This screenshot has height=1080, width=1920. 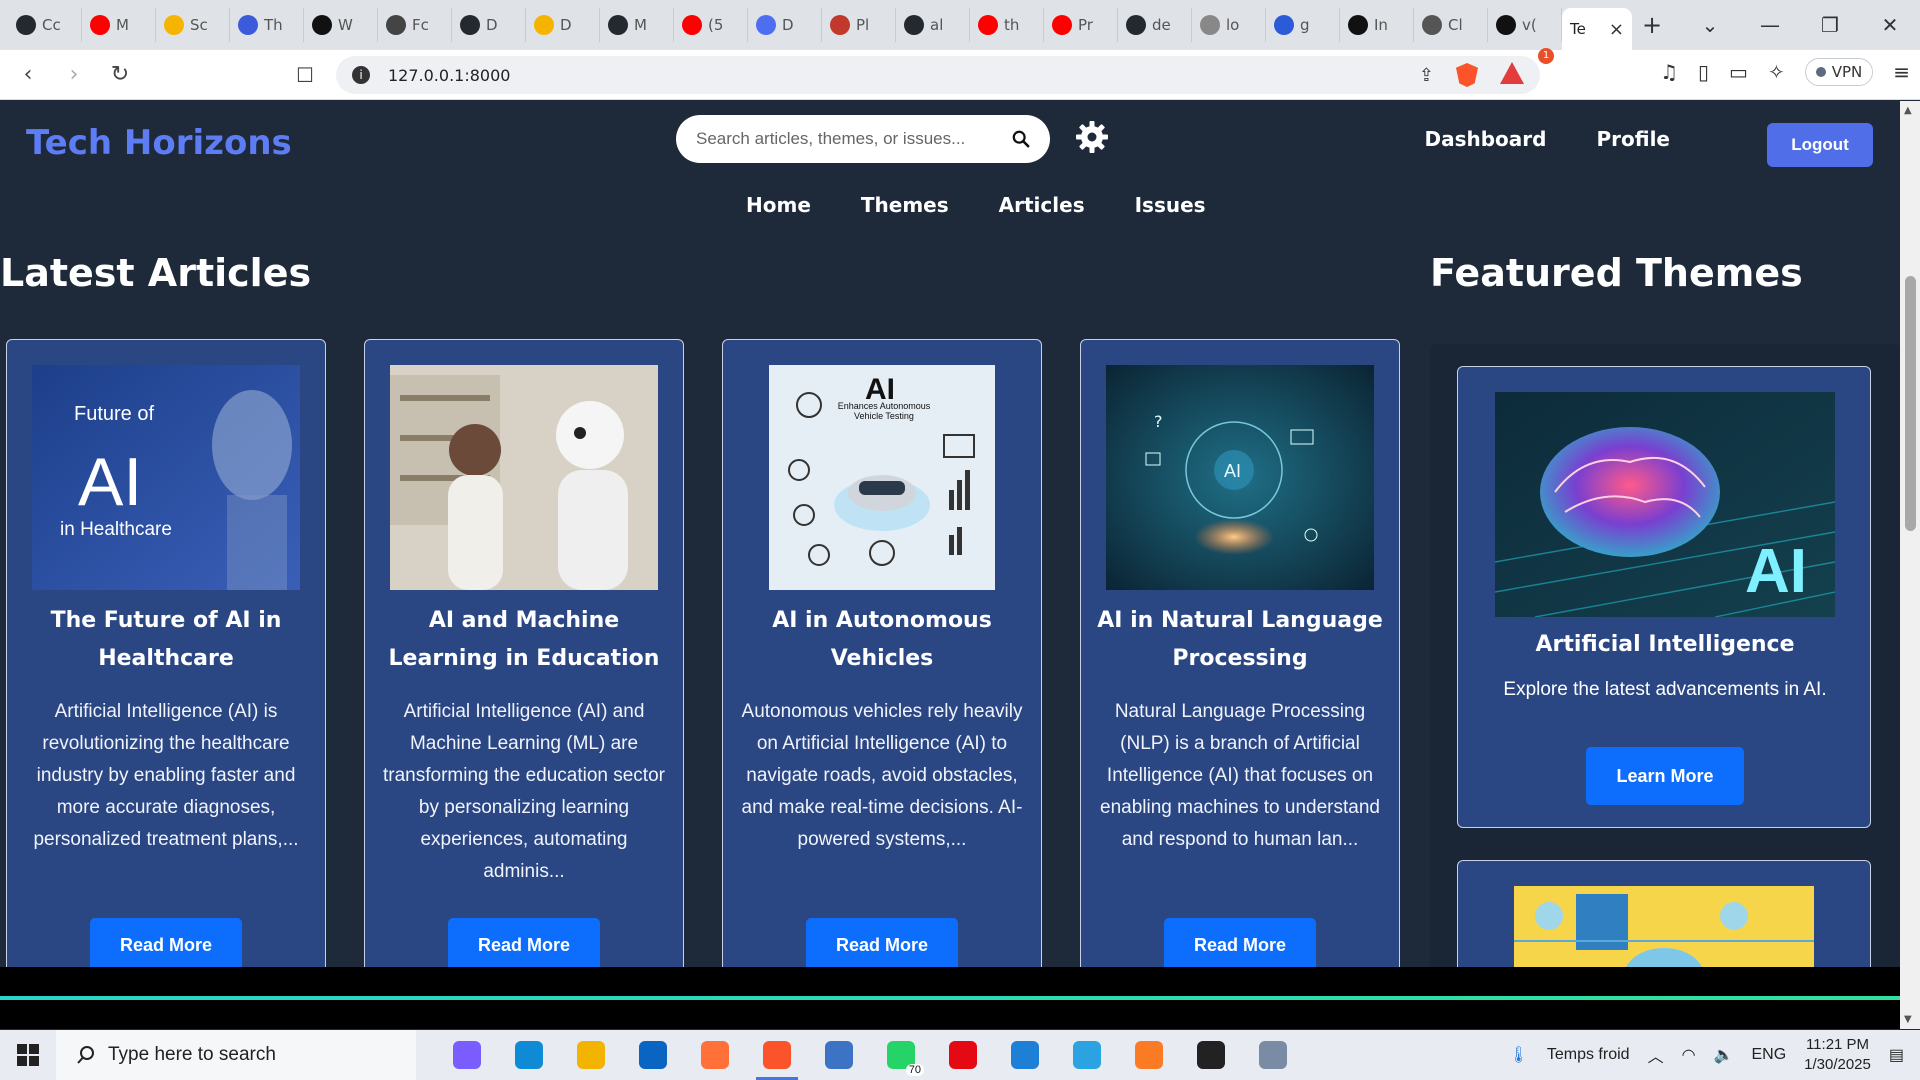 I want to click on taskbar-search: Type here to search, so click(x=236, y=1055).